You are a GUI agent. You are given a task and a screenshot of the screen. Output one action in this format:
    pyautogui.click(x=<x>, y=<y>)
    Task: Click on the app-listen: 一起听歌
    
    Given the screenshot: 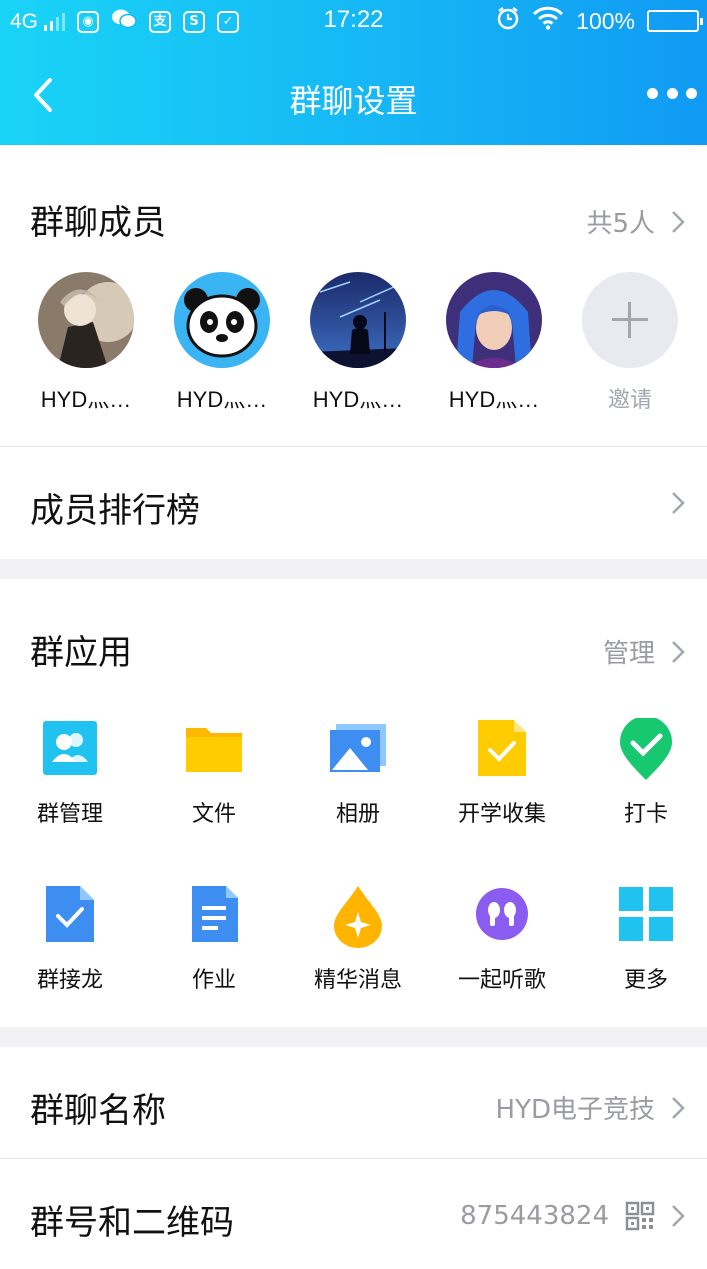 What is the action you would take?
    pyautogui.click(x=502, y=939)
    